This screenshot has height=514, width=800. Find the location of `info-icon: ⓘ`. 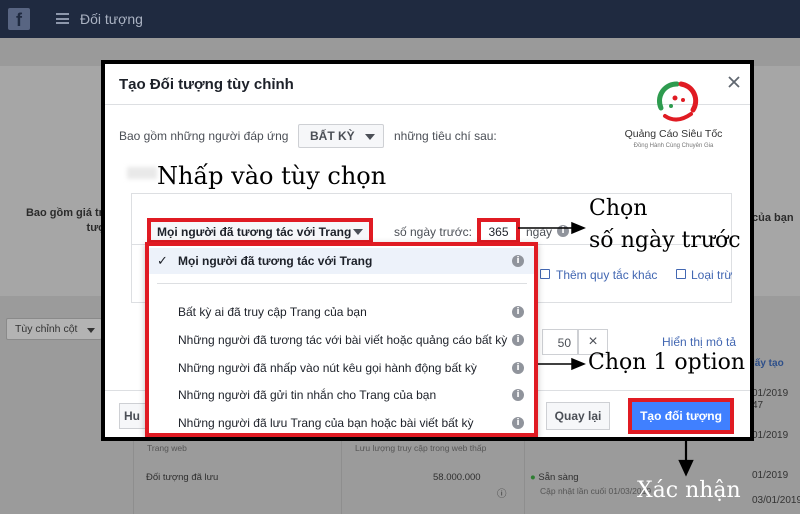

info-icon: ⓘ is located at coordinates (502, 493).